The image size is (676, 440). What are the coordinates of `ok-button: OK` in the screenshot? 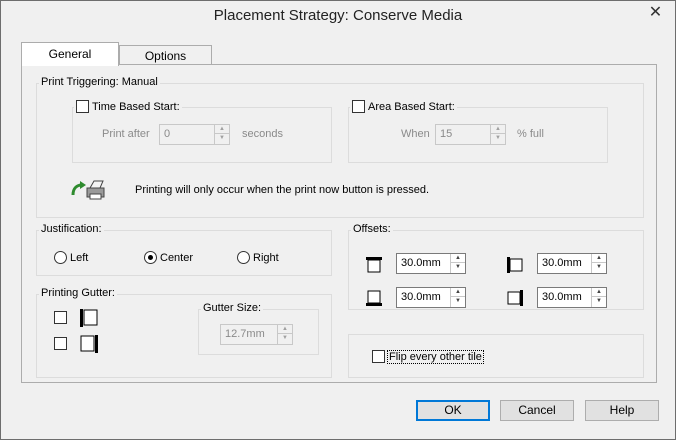 It's located at (453, 410).